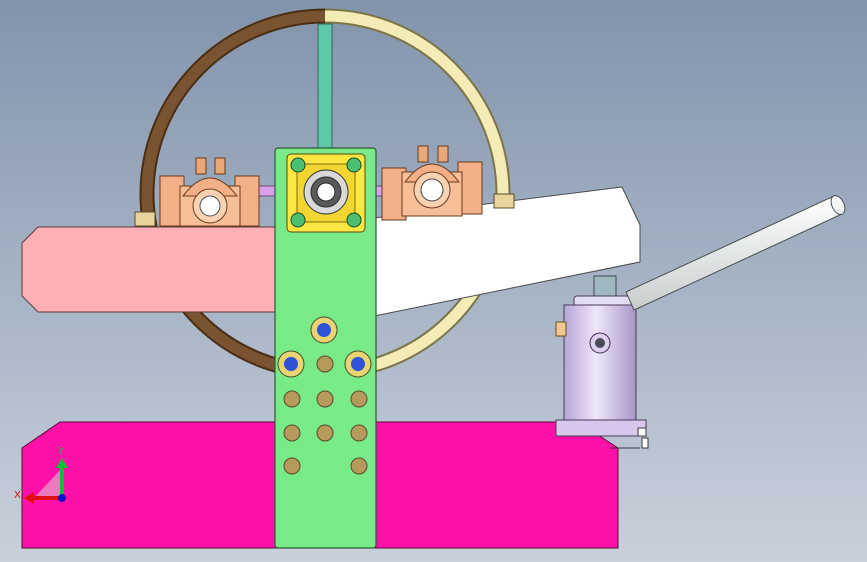 The height and width of the screenshot is (562, 867). Describe the element at coordinates (61, 451) in the screenshot. I see `y-axis-label: Y` at that location.